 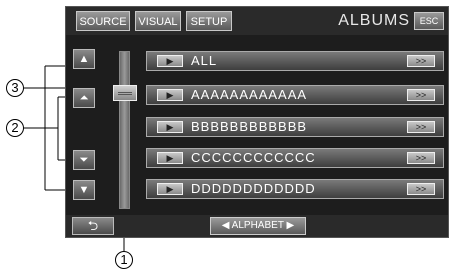 I want to click on page-up-button: ▲, so click(x=84, y=59).